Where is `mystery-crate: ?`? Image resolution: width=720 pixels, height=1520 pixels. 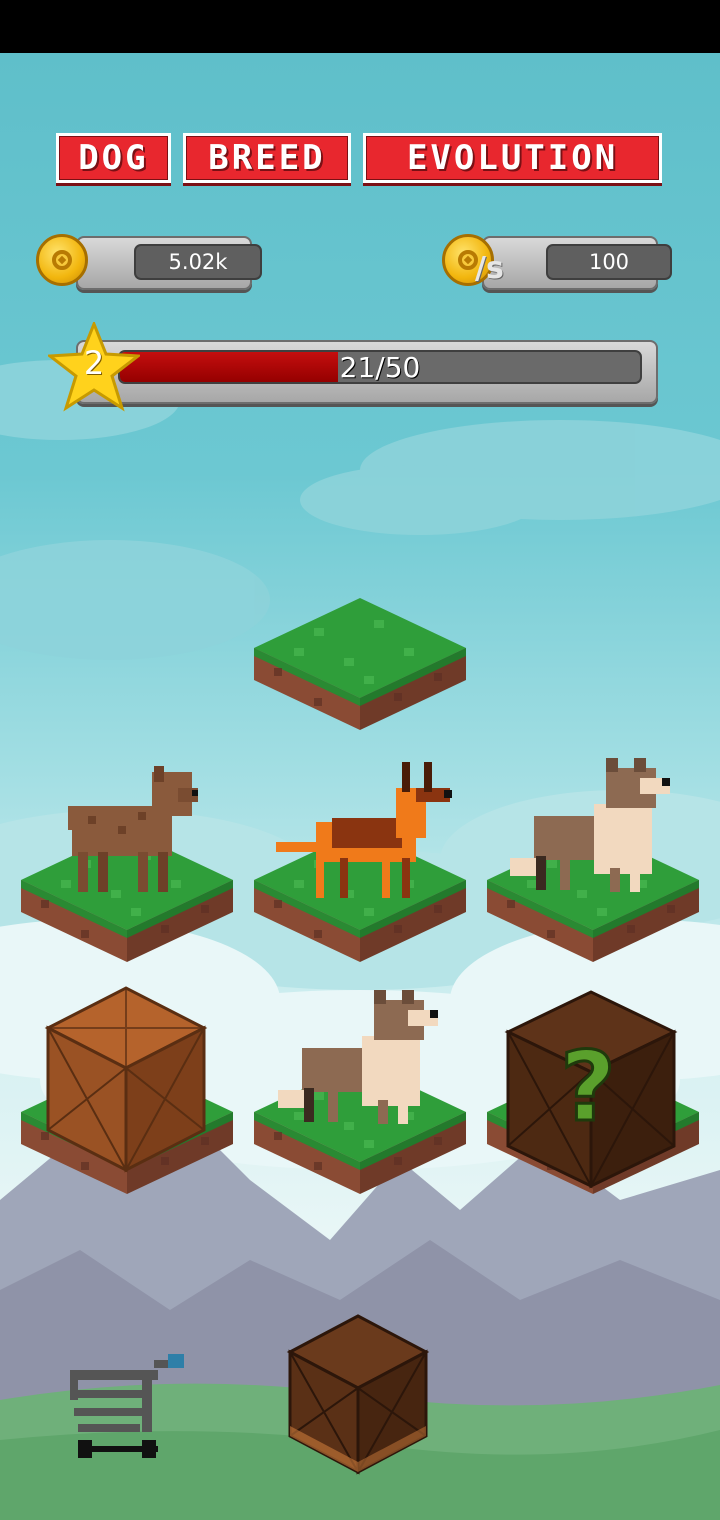 mystery-crate: ? is located at coordinates (591, 1089).